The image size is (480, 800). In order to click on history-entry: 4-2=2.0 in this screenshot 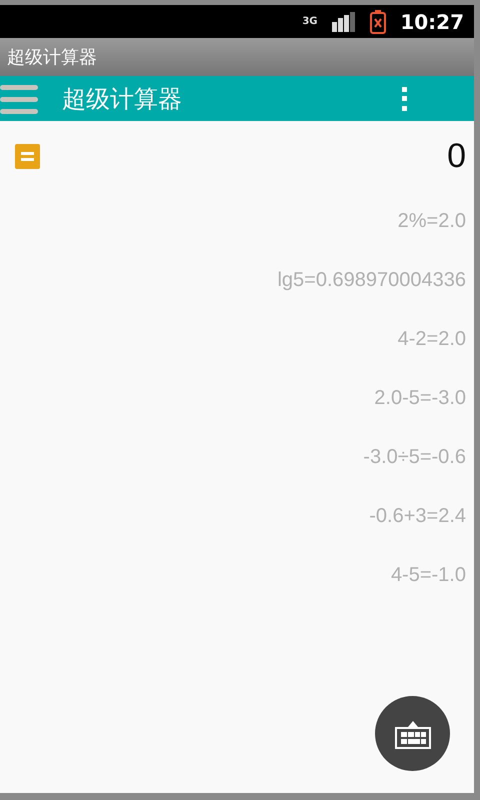, I will do `click(432, 339)`.